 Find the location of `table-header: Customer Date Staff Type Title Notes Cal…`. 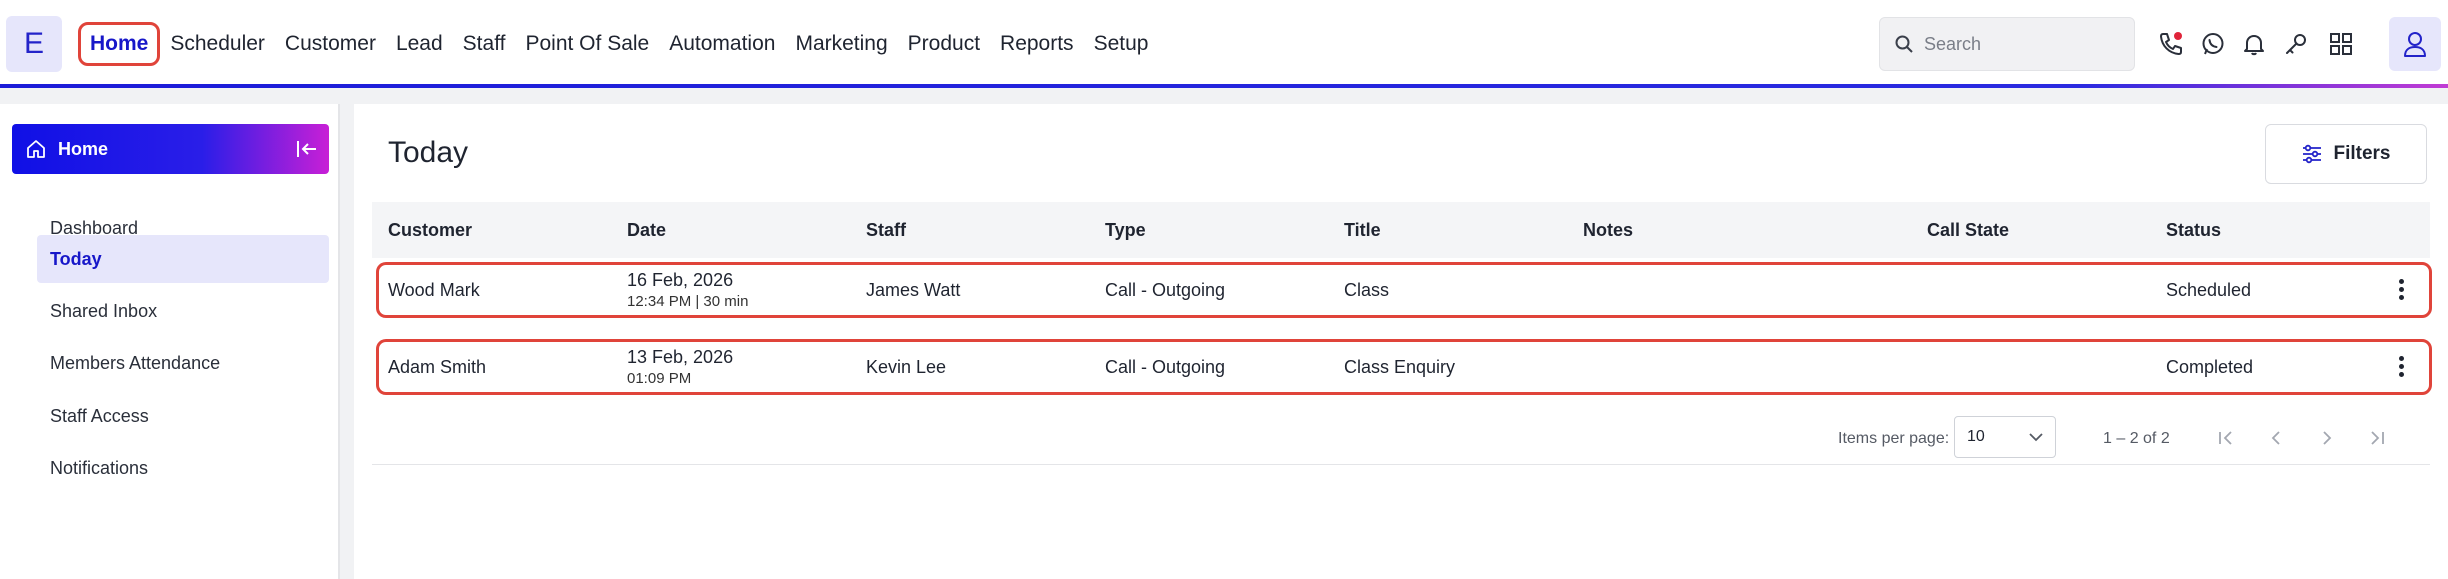

table-header: Customer Date Staff Type Title Notes Cal… is located at coordinates (1401, 230).